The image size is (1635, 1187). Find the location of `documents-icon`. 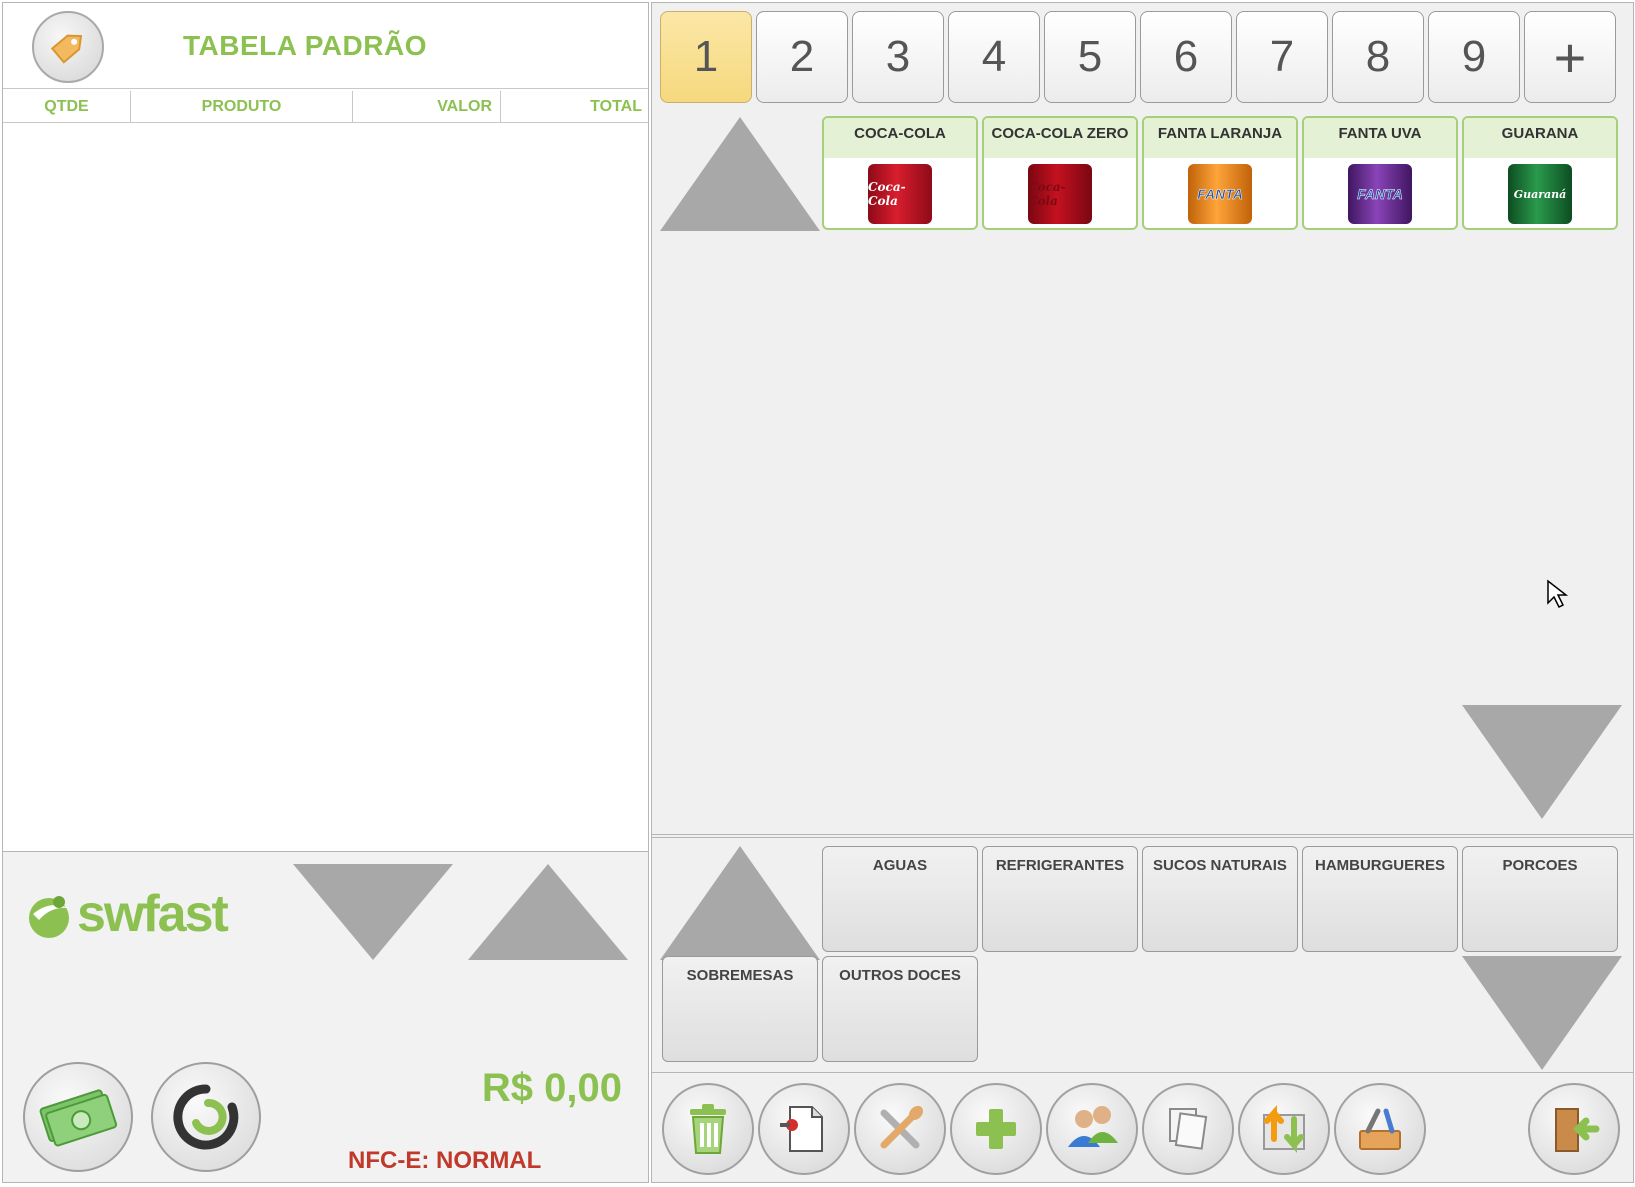

documents-icon is located at coordinates (1188, 1129).